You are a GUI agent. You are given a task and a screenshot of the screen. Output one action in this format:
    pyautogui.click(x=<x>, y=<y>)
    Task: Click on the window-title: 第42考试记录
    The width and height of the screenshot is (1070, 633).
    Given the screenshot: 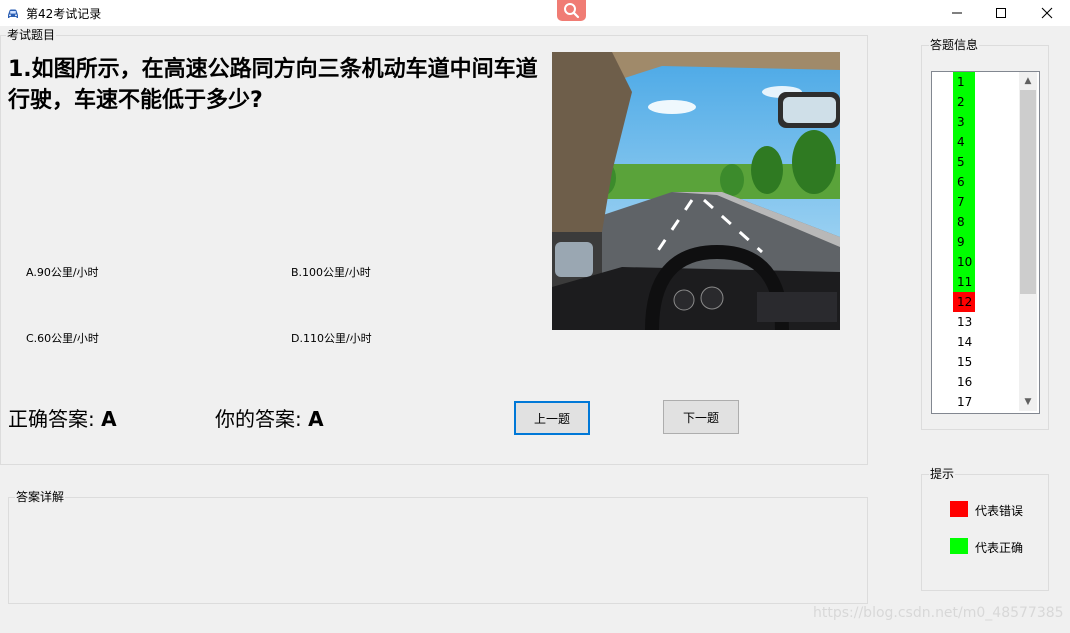 What is the action you would take?
    pyautogui.click(x=64, y=14)
    